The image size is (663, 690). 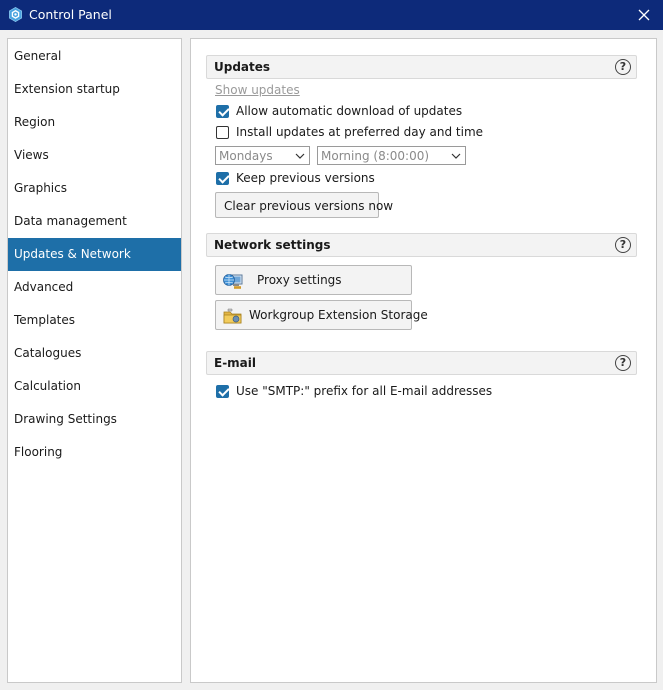 What do you see at coordinates (94, 122) in the screenshot?
I see `sidebar-item-region: Region` at bounding box center [94, 122].